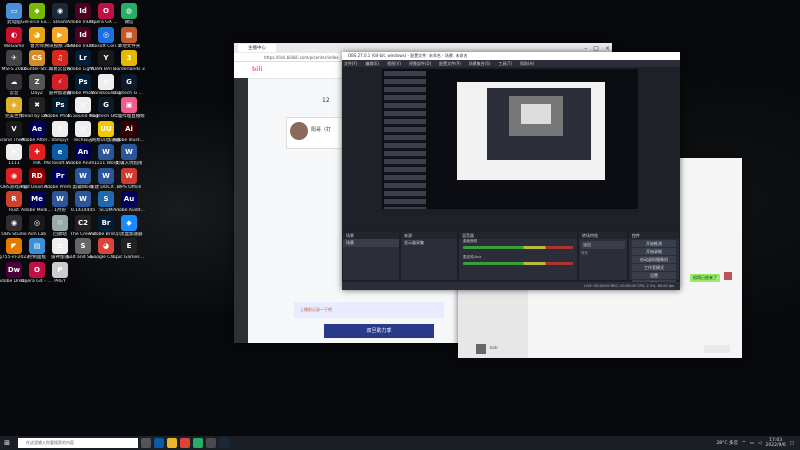 The height and width of the screenshot is (450, 800). Describe the element at coordinates (159, 443) in the screenshot. I see `edge-taskbar-icon` at that location.